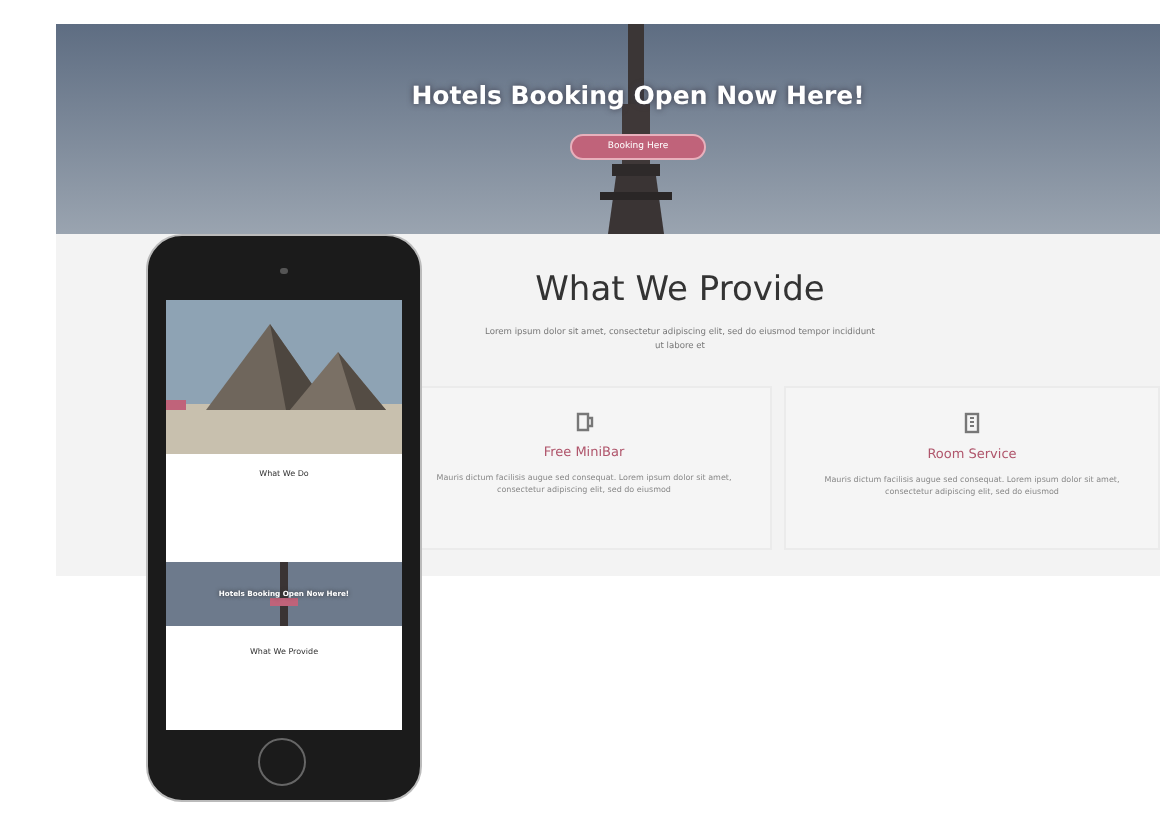 This screenshot has width=1160, height=816. I want to click on cup-icon, so click(584, 422).